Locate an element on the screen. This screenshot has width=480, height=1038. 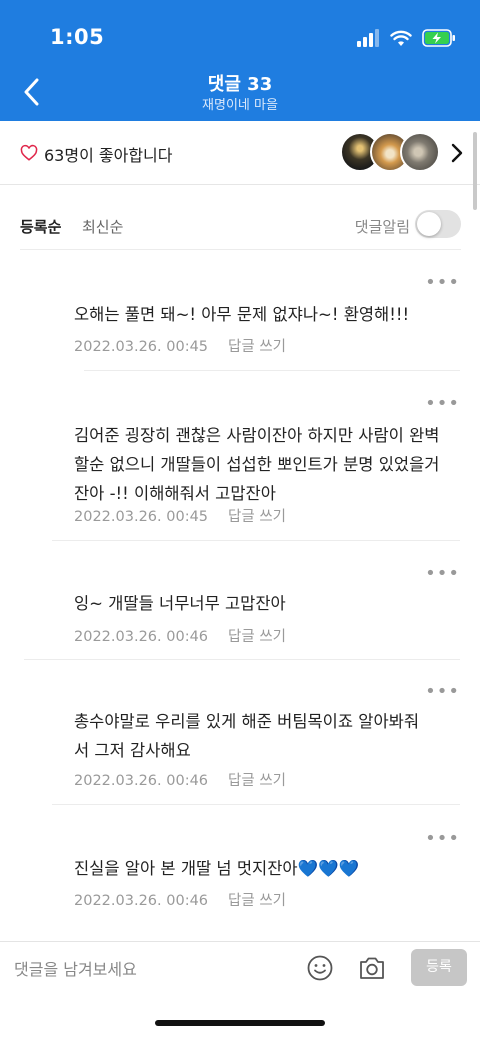
battery-charging-icon is located at coordinates (438, 38).